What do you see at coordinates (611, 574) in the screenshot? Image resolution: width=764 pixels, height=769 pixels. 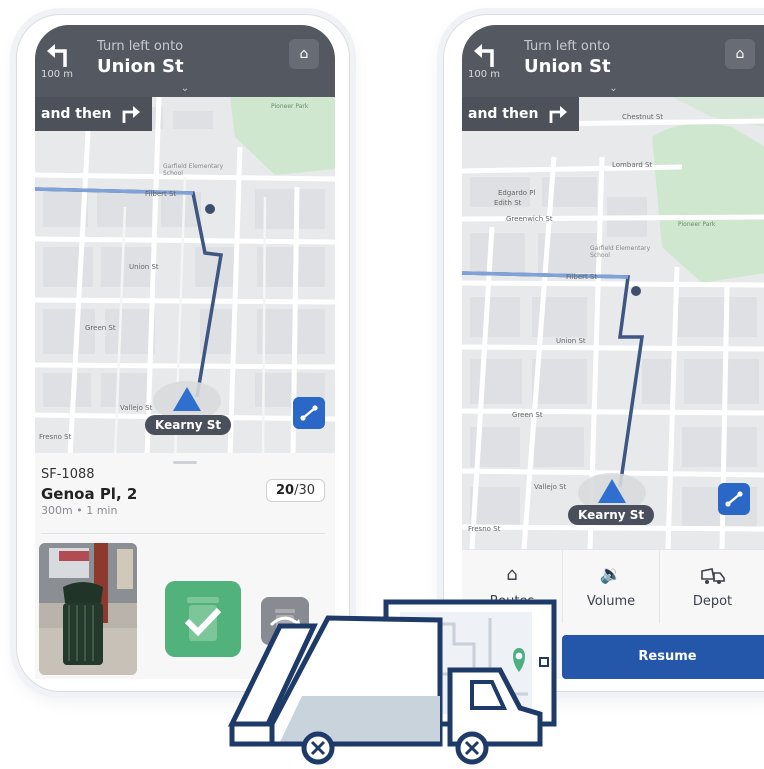 I see `volume-icon: 🔉` at bounding box center [611, 574].